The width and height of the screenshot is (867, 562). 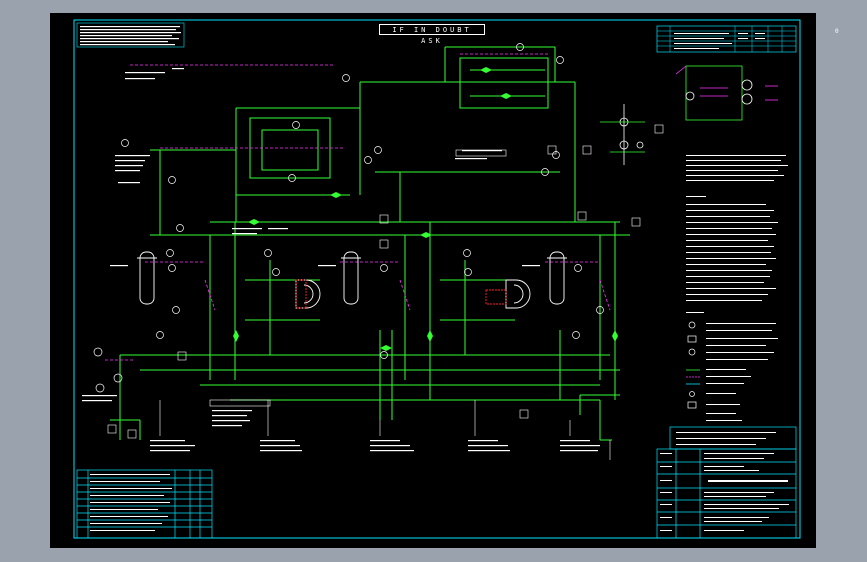 What do you see at coordinates (732, 366) in the screenshot?
I see `legend` at bounding box center [732, 366].